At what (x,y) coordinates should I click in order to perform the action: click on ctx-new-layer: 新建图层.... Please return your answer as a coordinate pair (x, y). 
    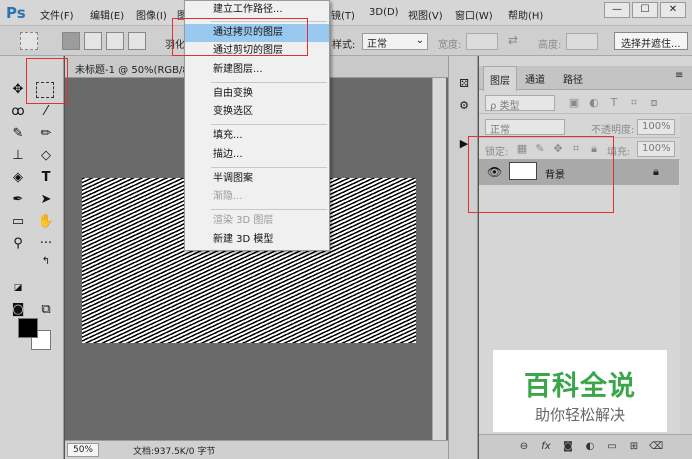
    Looking at the image, I should click on (257, 70).